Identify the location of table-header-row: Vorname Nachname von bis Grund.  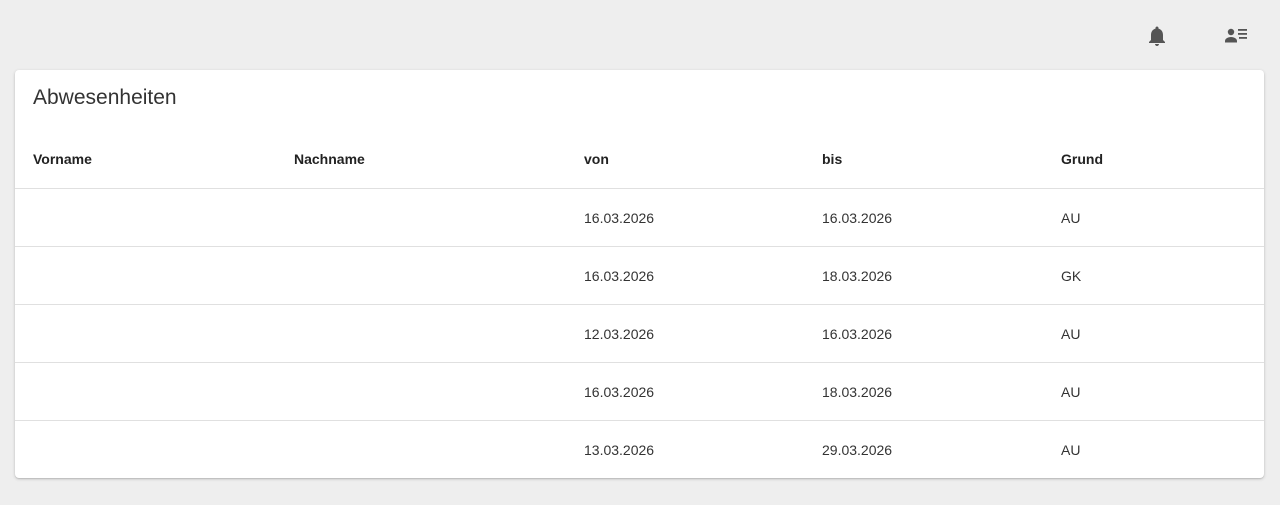
(639, 159).